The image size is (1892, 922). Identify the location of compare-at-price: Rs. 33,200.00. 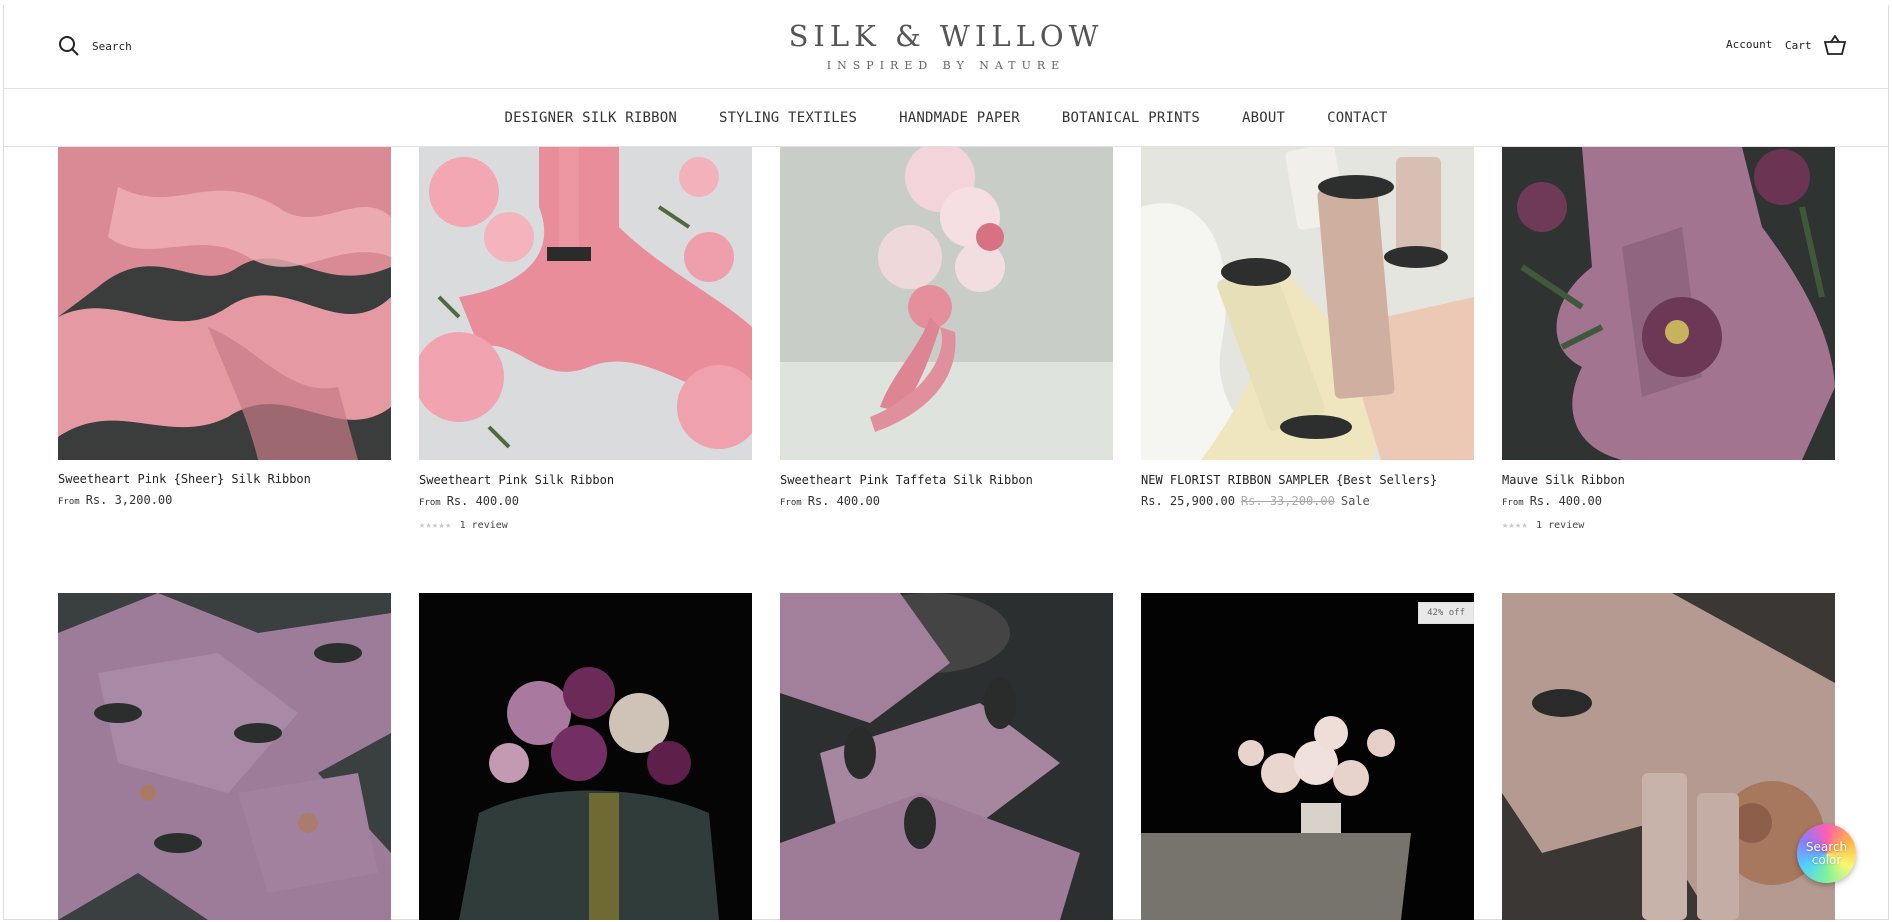
(1287, 501).